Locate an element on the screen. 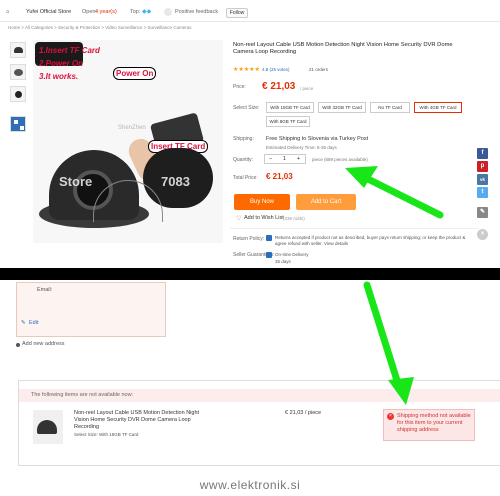 This screenshot has height=496, width=500. site-watermark: www.elektronik.si is located at coordinates (250, 485).